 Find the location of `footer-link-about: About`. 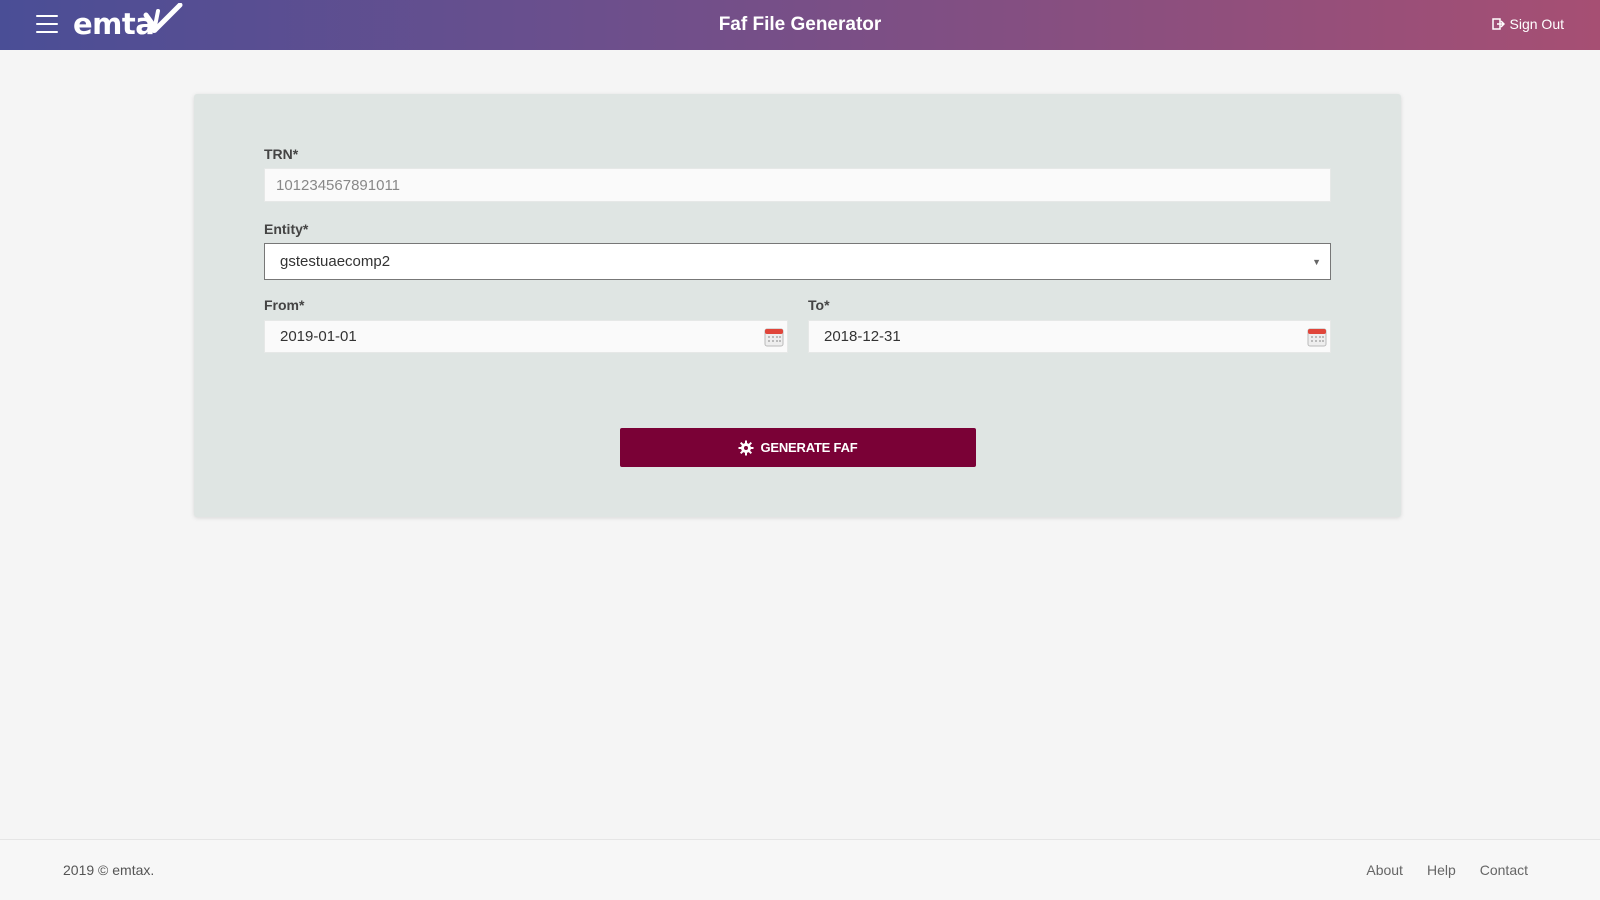

footer-link-about: About is located at coordinates (1384, 870).